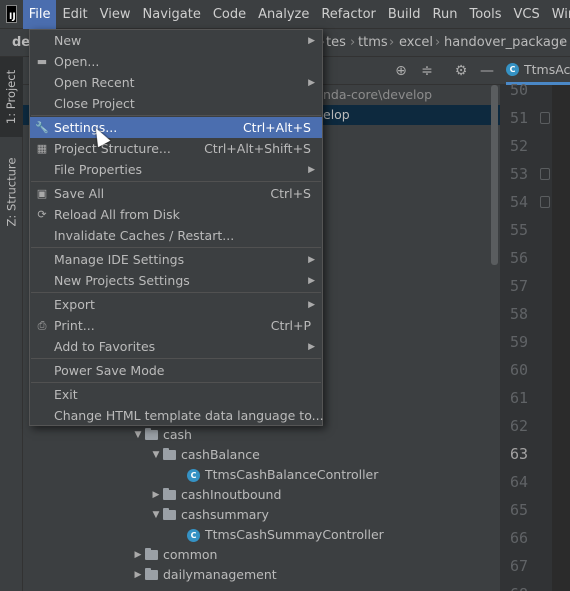  Describe the element at coordinates (176, 394) in the screenshot. I see `menu-item-exit: Exit` at that location.